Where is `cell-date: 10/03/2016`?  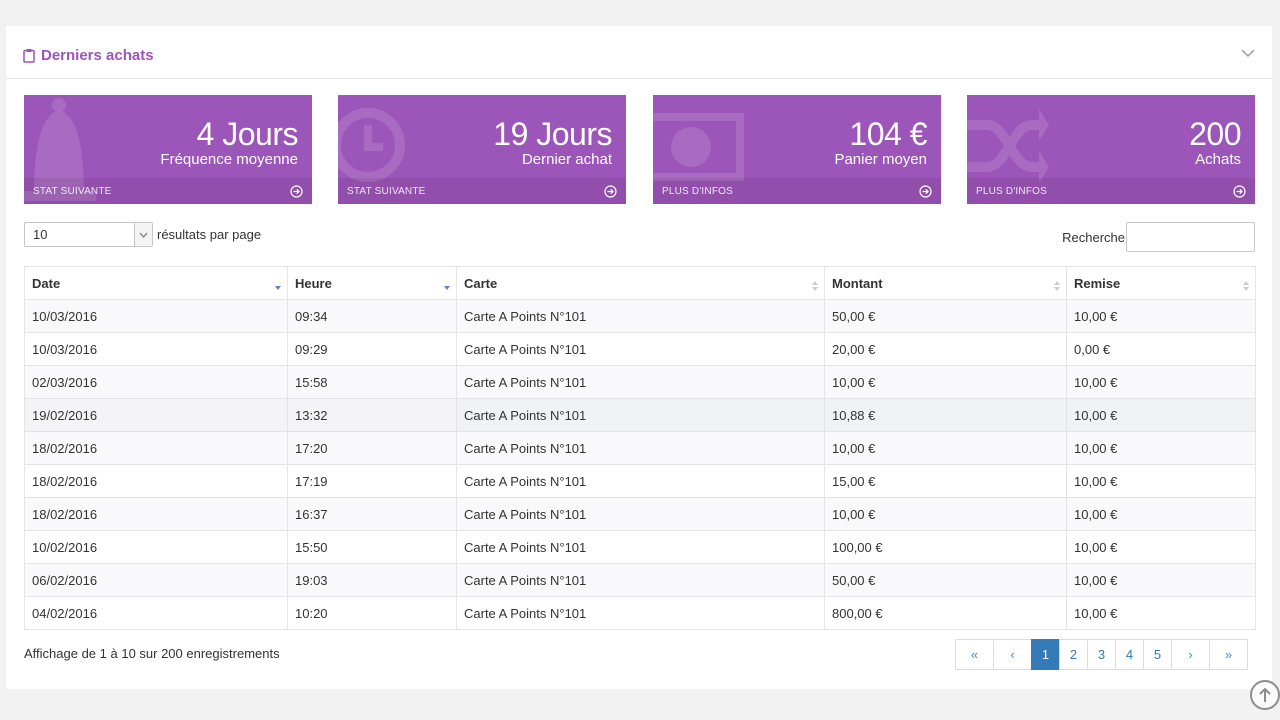 cell-date: 10/03/2016 is located at coordinates (156, 316).